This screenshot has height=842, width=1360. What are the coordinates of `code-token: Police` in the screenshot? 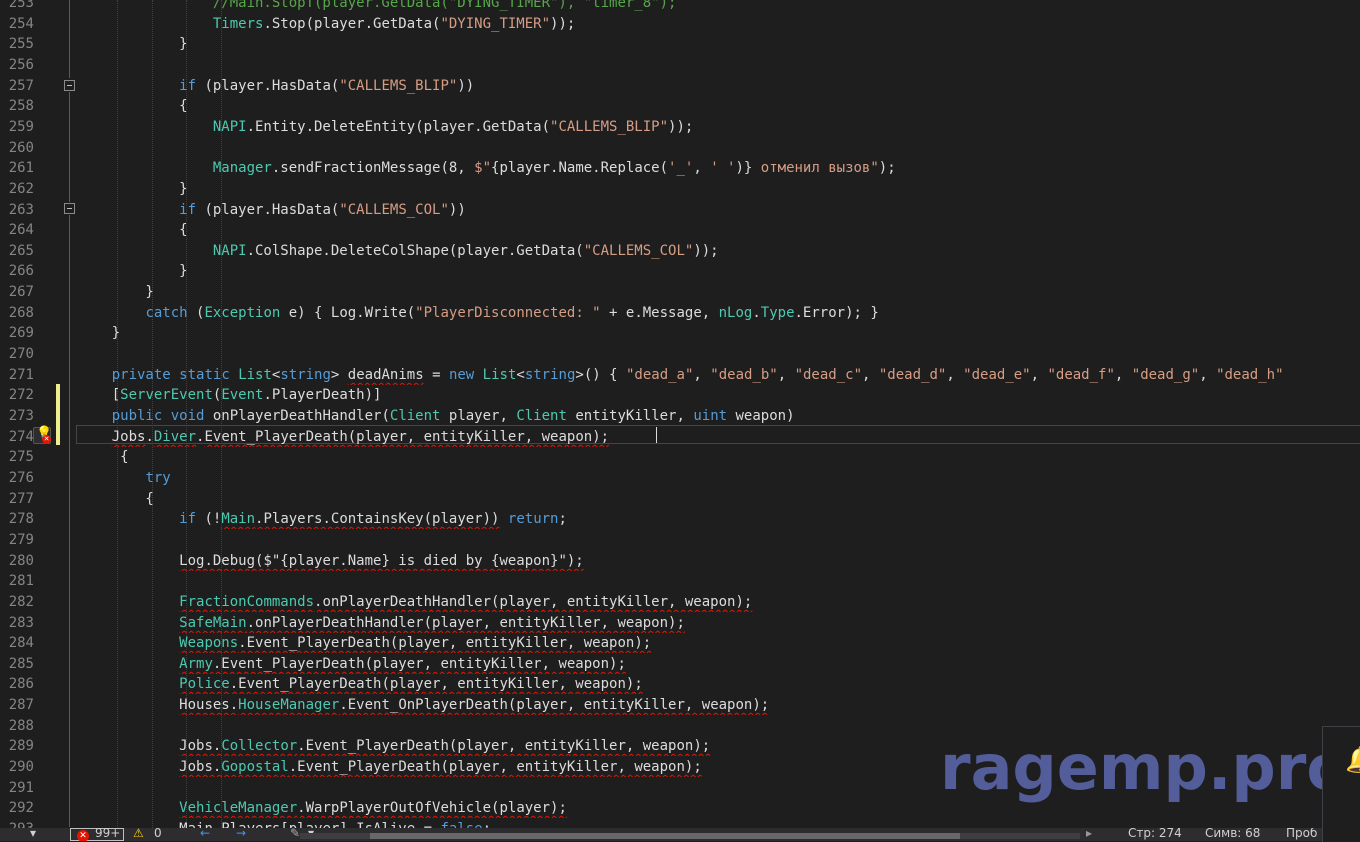 It's located at (204, 684).